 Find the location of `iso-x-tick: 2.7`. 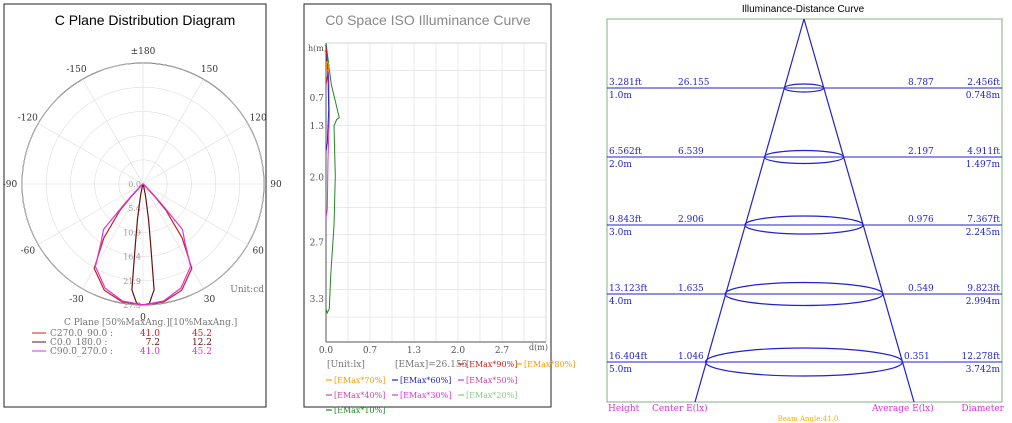

iso-x-tick: 2.7 is located at coordinates (502, 351).